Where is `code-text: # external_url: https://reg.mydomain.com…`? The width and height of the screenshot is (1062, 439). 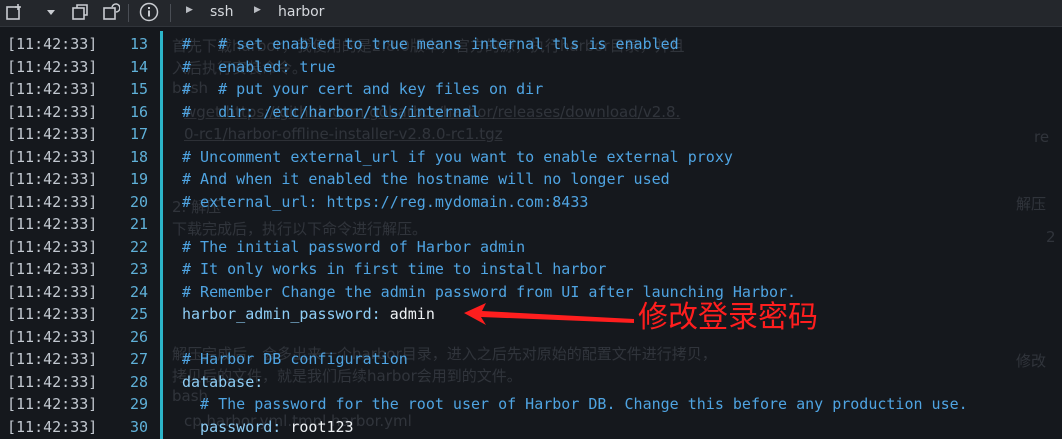 code-text: # external_url: https://reg.mydomain.com… is located at coordinates (385, 202).